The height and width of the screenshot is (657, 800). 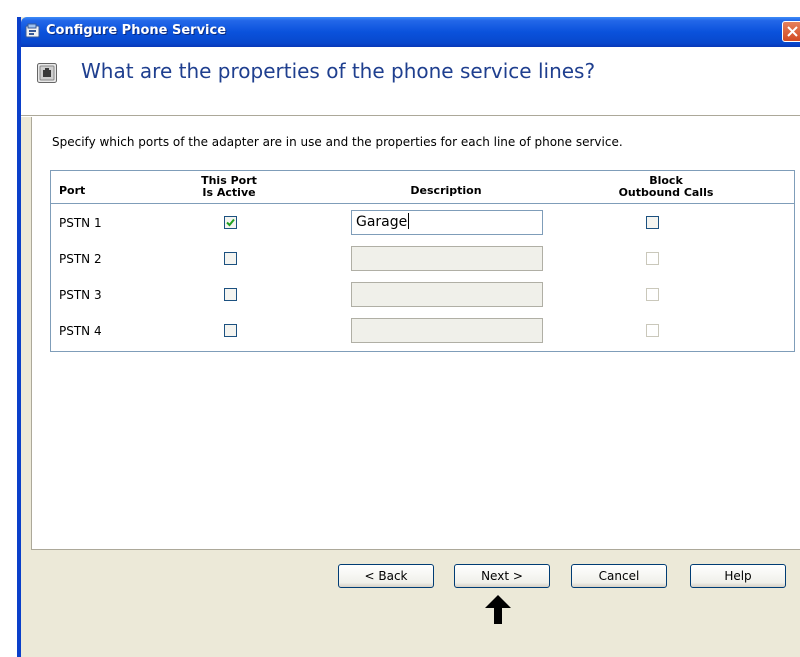 I want to click on close-button, so click(x=791, y=31).